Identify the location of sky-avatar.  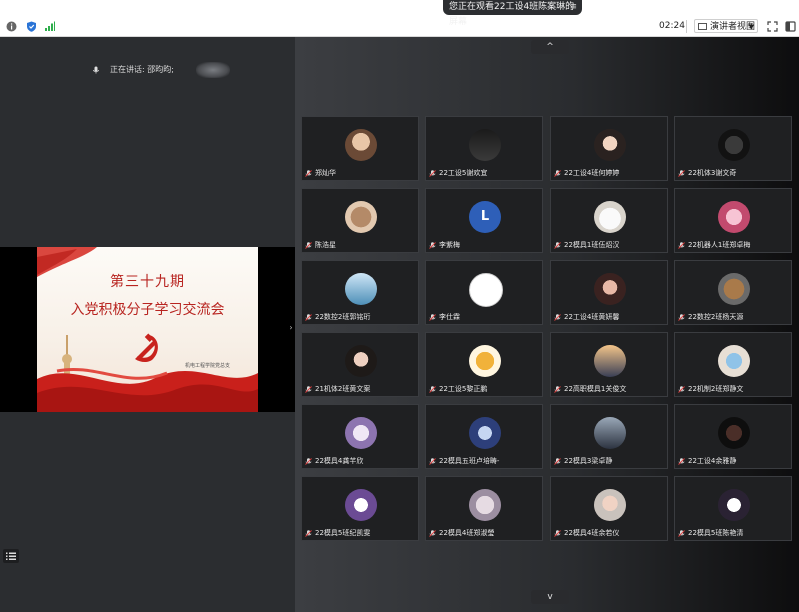
(361, 289).